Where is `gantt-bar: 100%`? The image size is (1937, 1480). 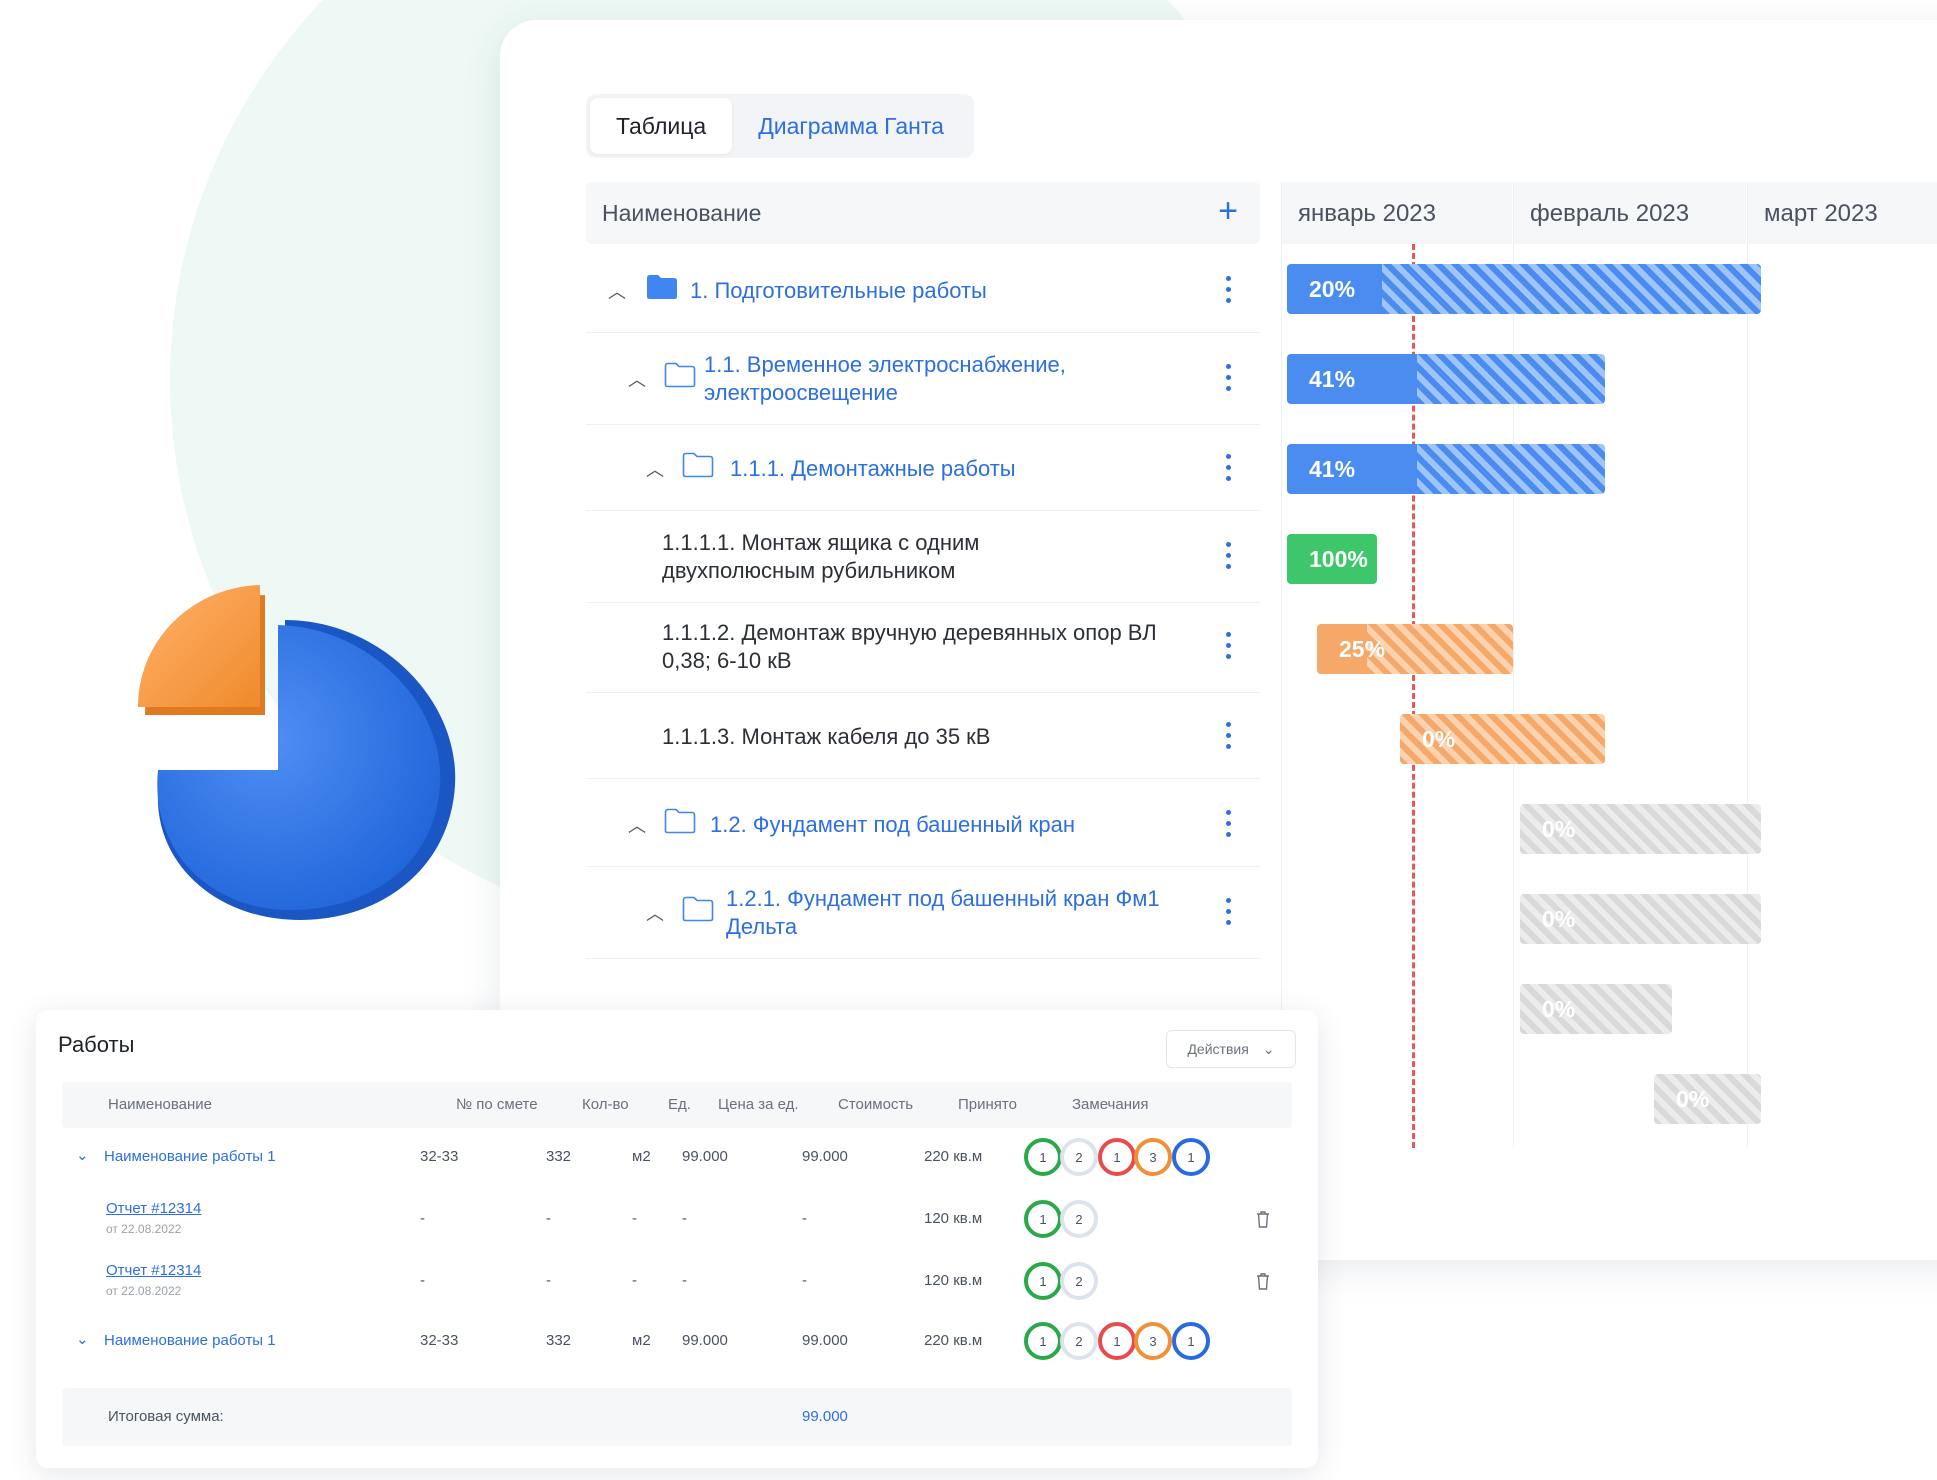 gantt-bar: 100% is located at coordinates (1332, 559).